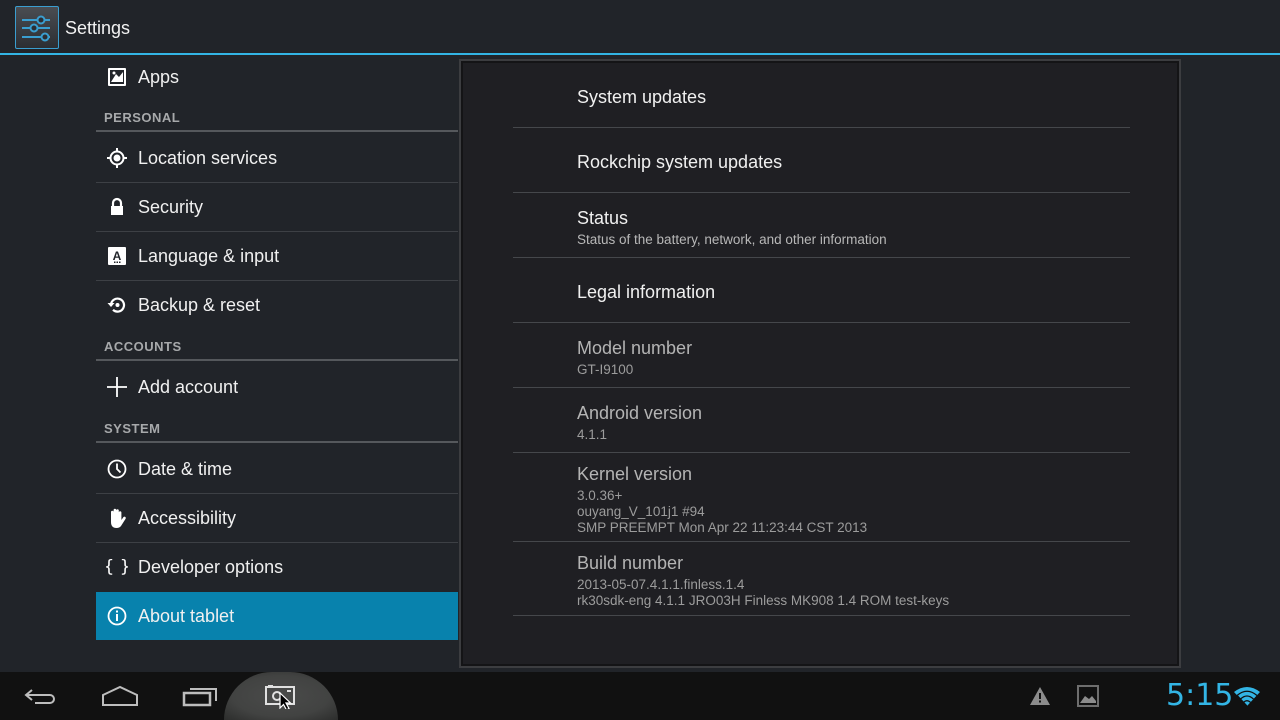 The image size is (1280, 720). I want to click on sidebar-item-label: Location services, so click(208, 157).